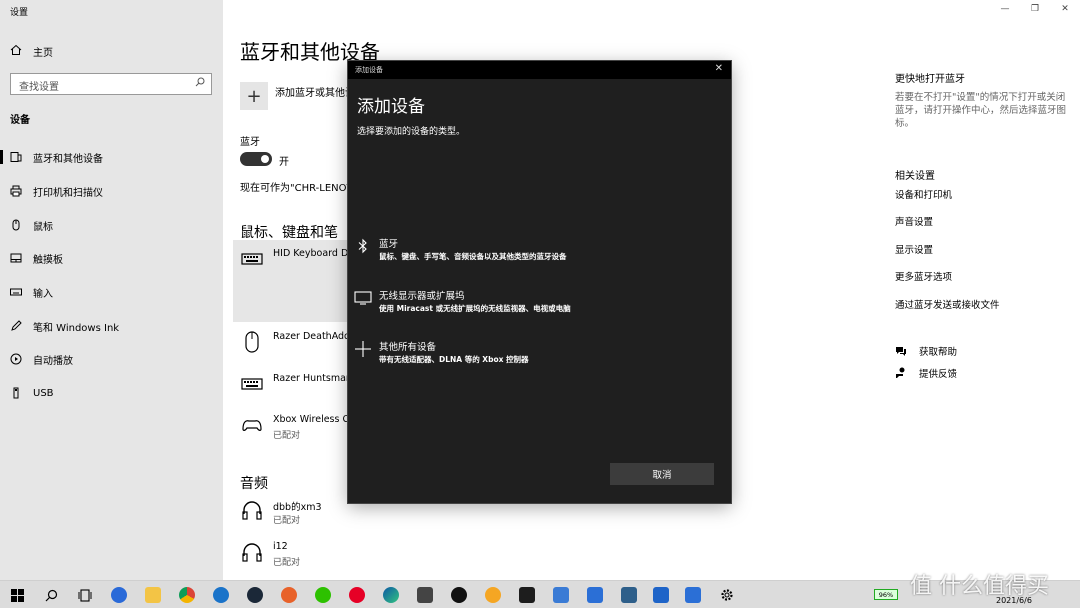  What do you see at coordinates (923, 276) in the screenshot?
I see `link-more-bluetooth: 更多蓝牙选项` at bounding box center [923, 276].